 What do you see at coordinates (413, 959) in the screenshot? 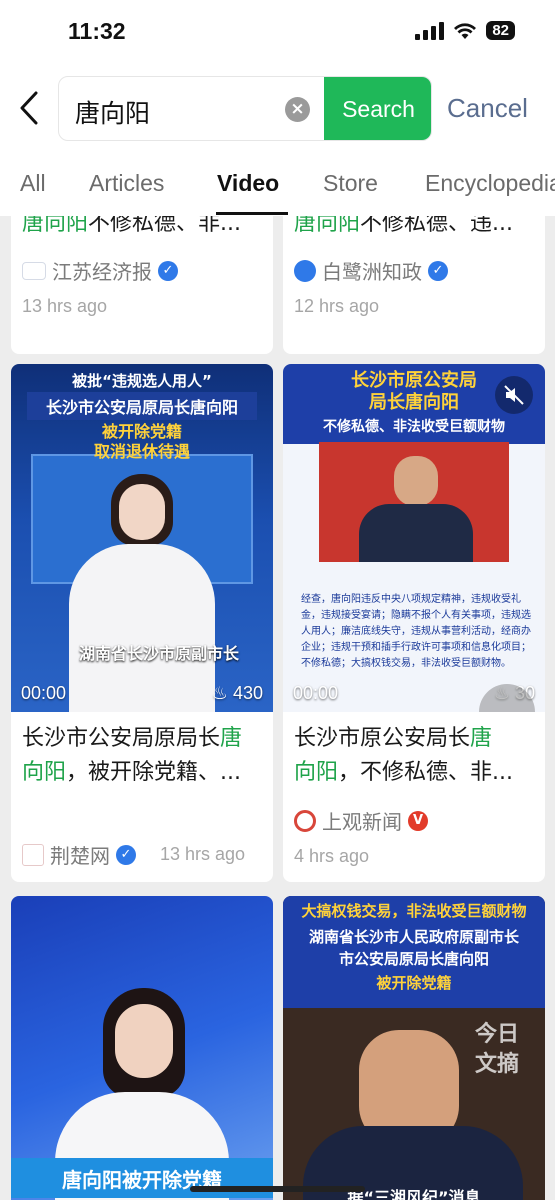
I see `thumb-headline-3: 市公安局原局长唐向阳` at bounding box center [413, 959].